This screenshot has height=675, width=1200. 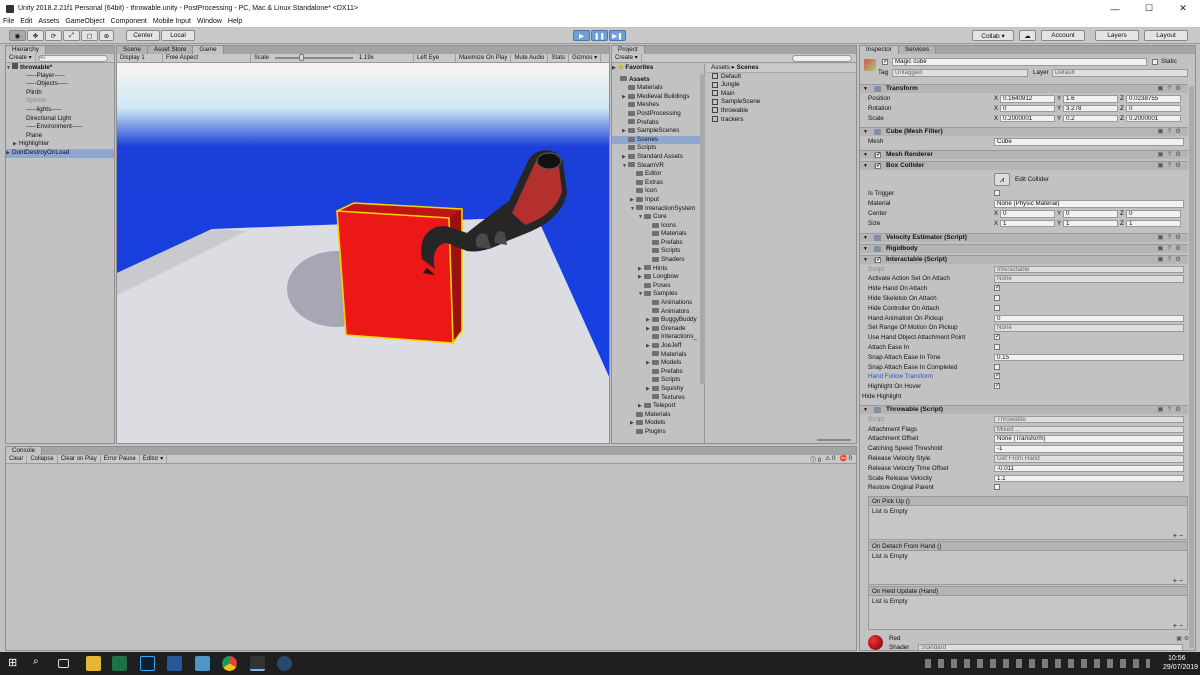 I want to click on property-field: 0.15, so click(x=1089, y=357).